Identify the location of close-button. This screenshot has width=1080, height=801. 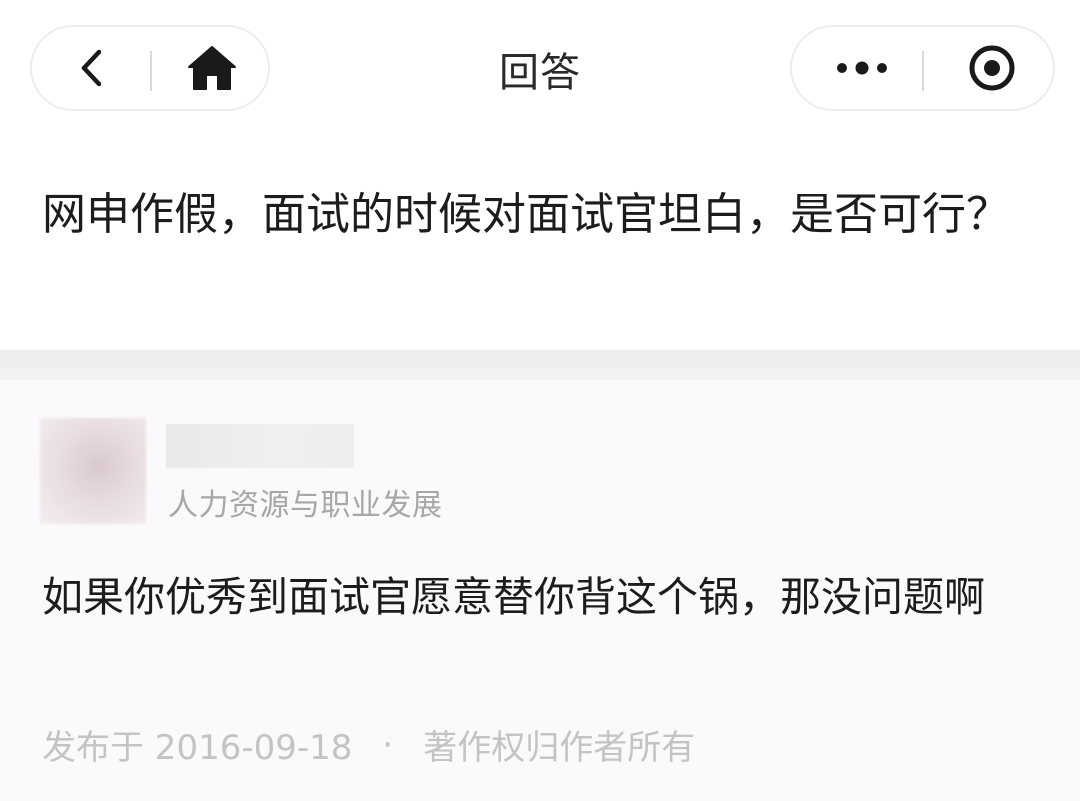
(992, 68).